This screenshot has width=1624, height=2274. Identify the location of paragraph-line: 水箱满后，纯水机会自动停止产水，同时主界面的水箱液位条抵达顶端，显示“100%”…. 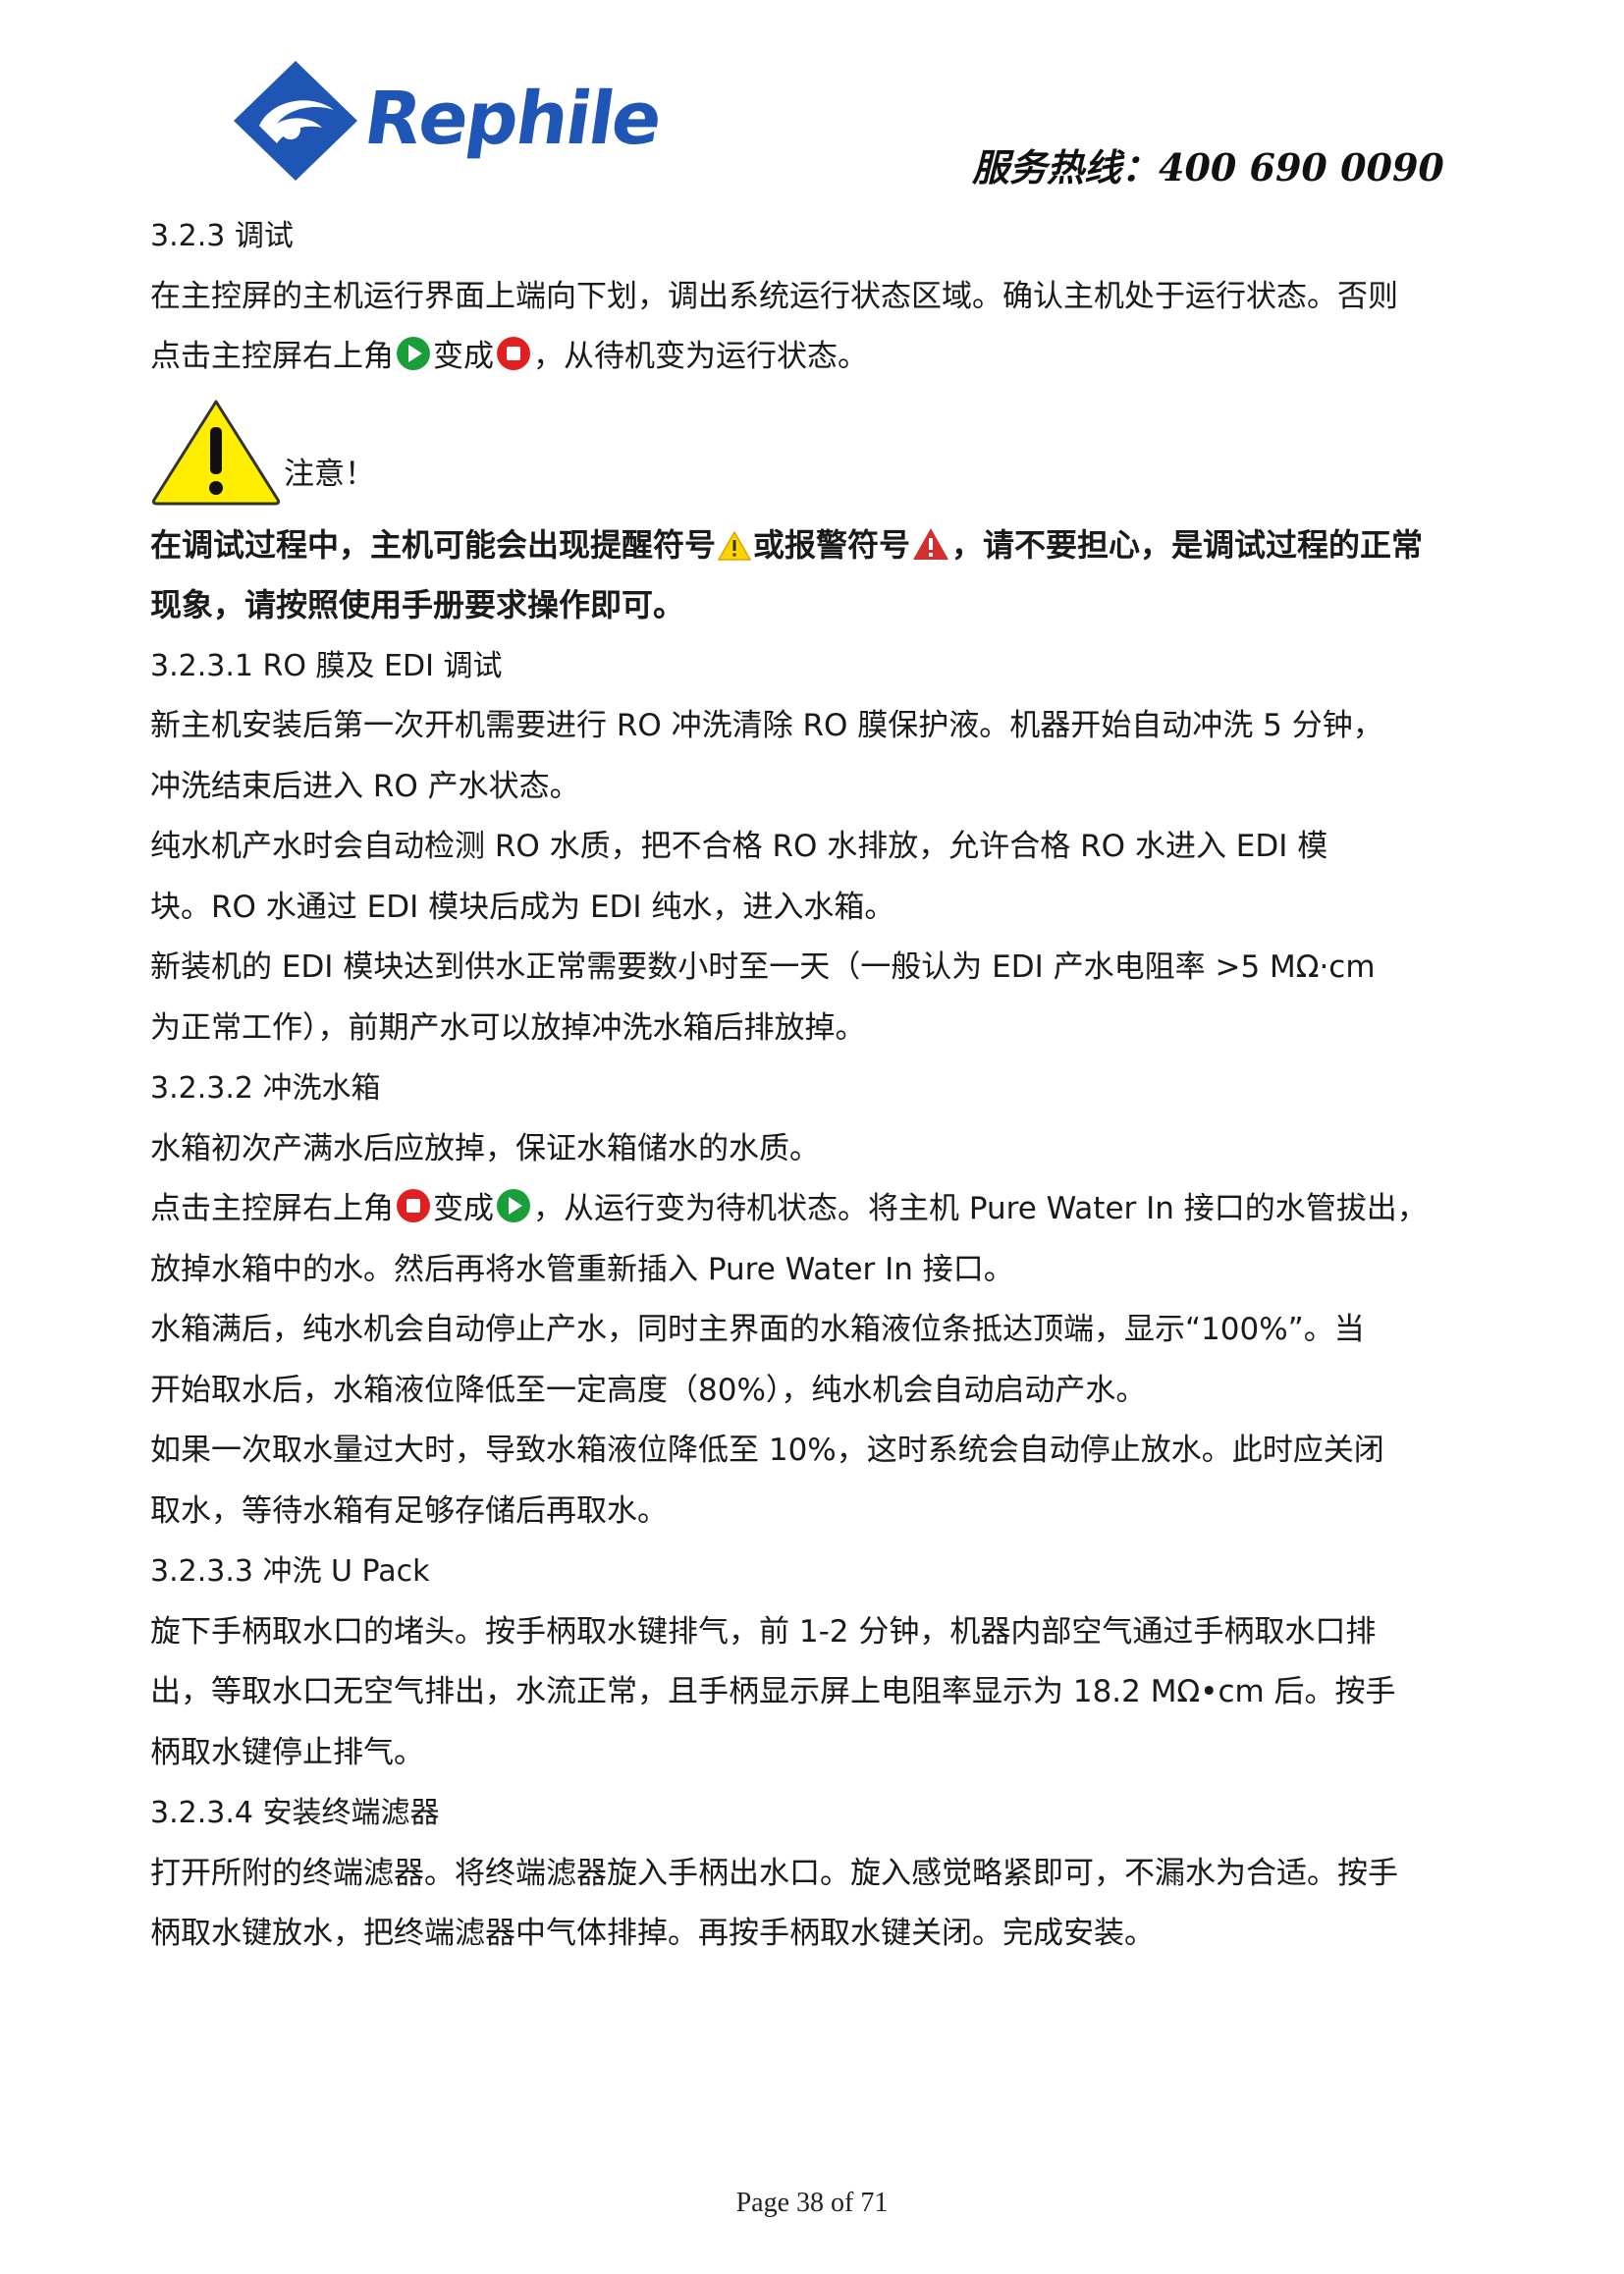
(757, 1329).